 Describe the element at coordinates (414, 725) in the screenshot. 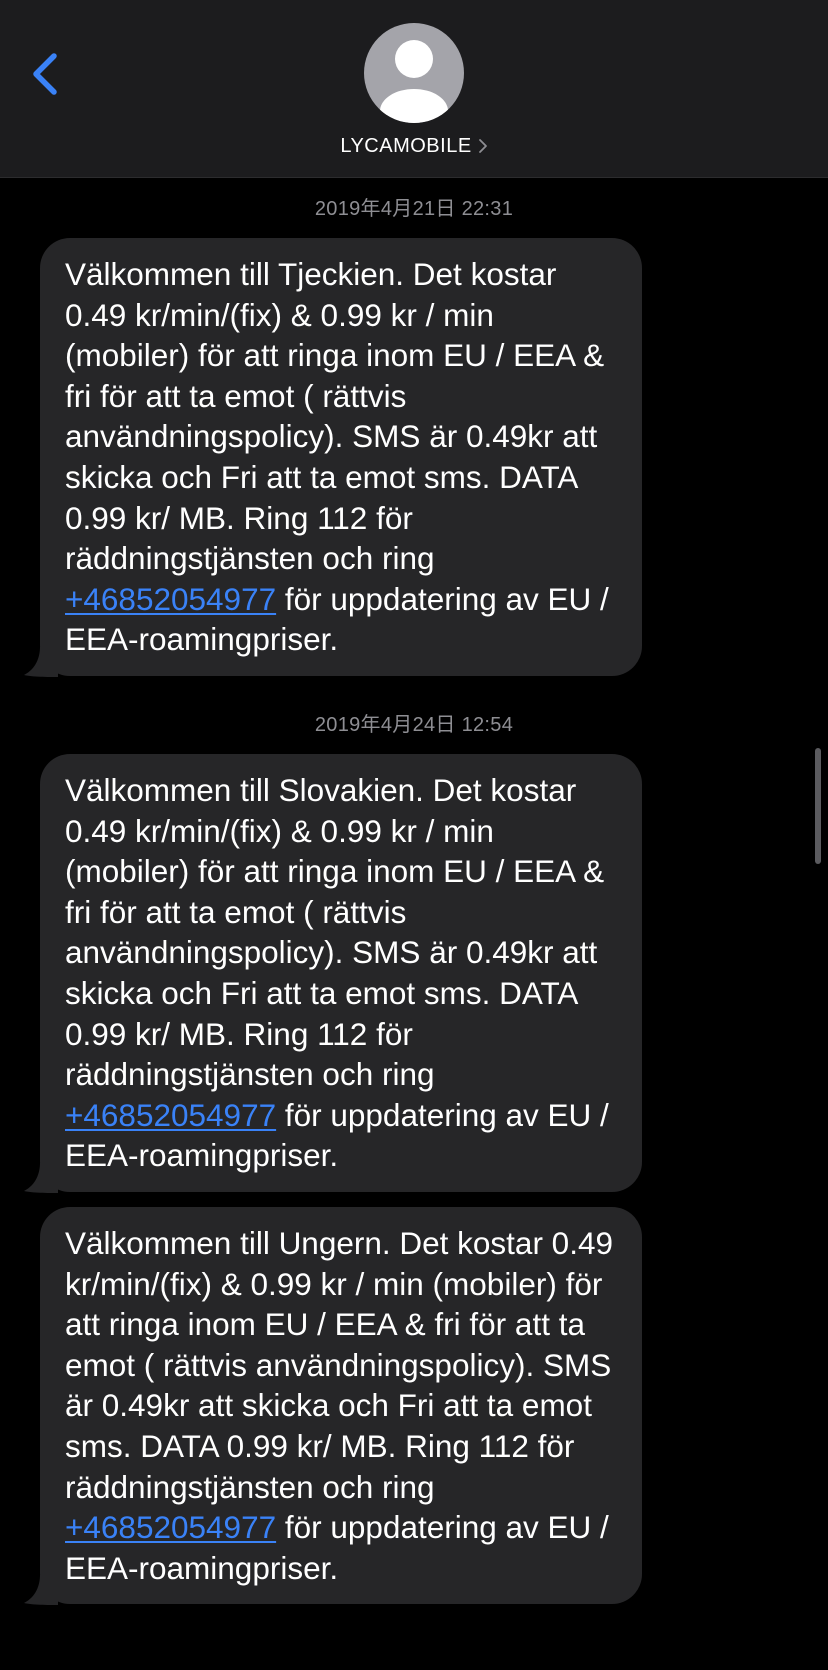

I see `message-timestamp: 2019年4月24日 12:54` at that location.